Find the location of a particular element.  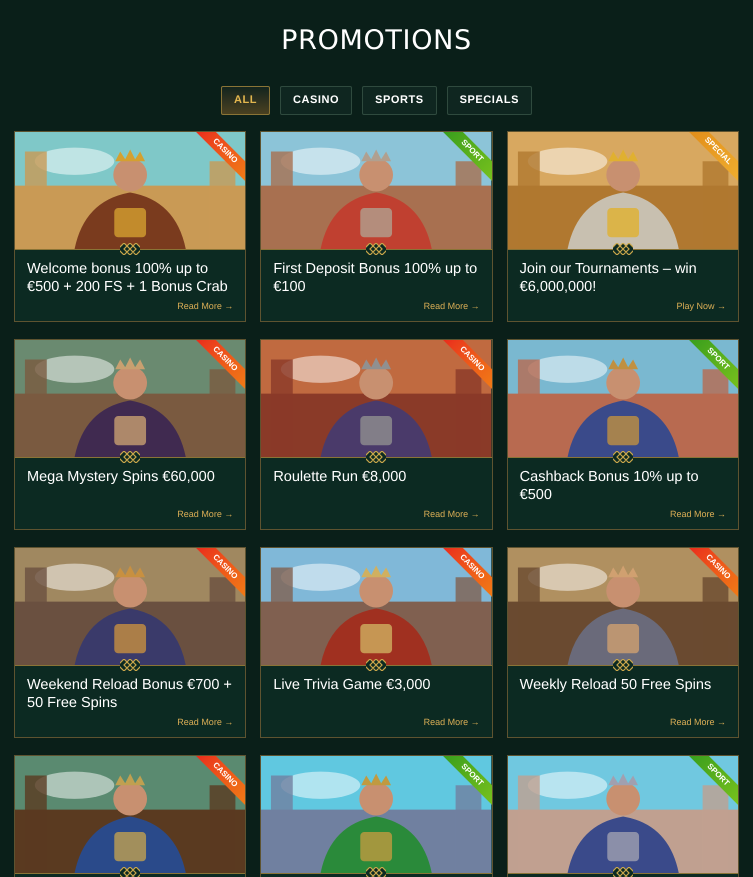

promotion-title: Weekly Reload 50 Free Spins is located at coordinates (616, 685).